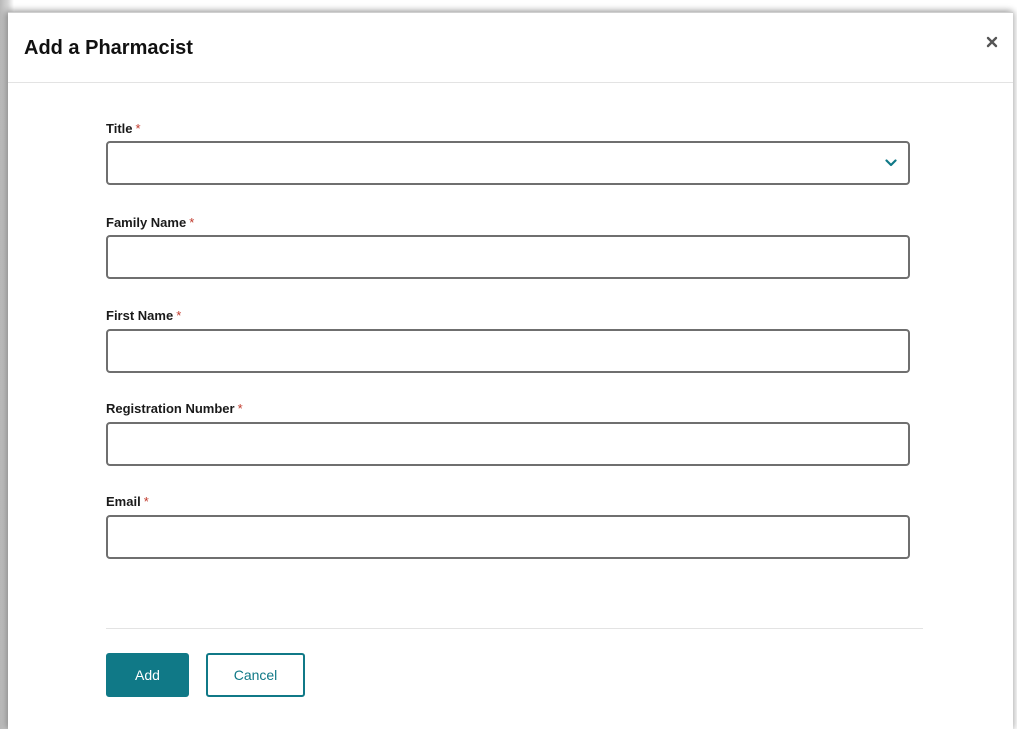  I want to click on email-label: Email *, so click(127, 501).